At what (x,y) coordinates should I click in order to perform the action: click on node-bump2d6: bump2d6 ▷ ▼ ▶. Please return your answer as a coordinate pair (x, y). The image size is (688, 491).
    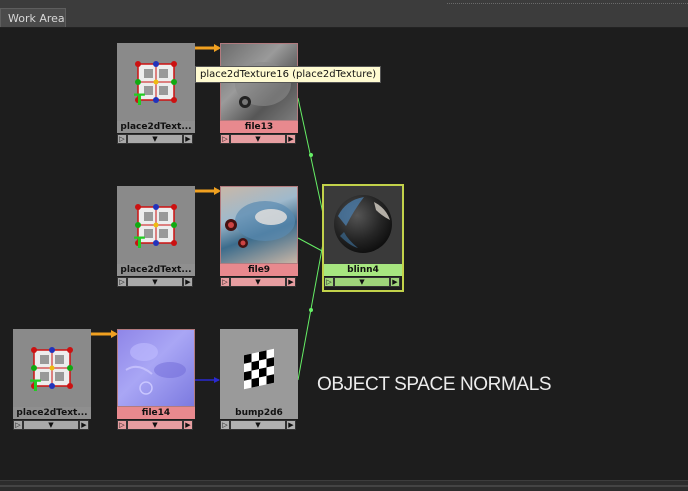
    Looking at the image, I should click on (259, 381).